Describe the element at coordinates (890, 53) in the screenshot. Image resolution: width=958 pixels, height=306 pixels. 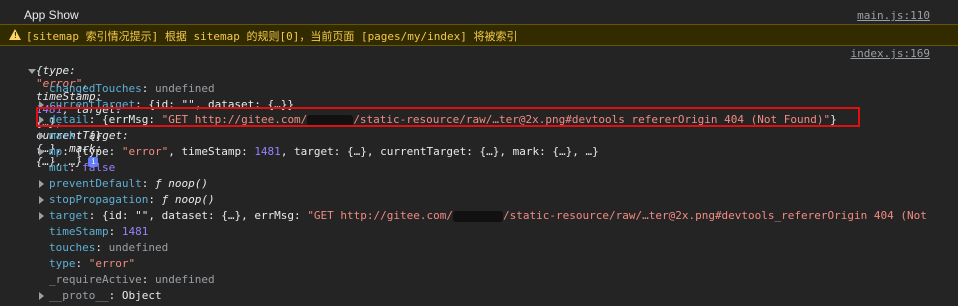
I see `source-link-index: index.js:169` at that location.